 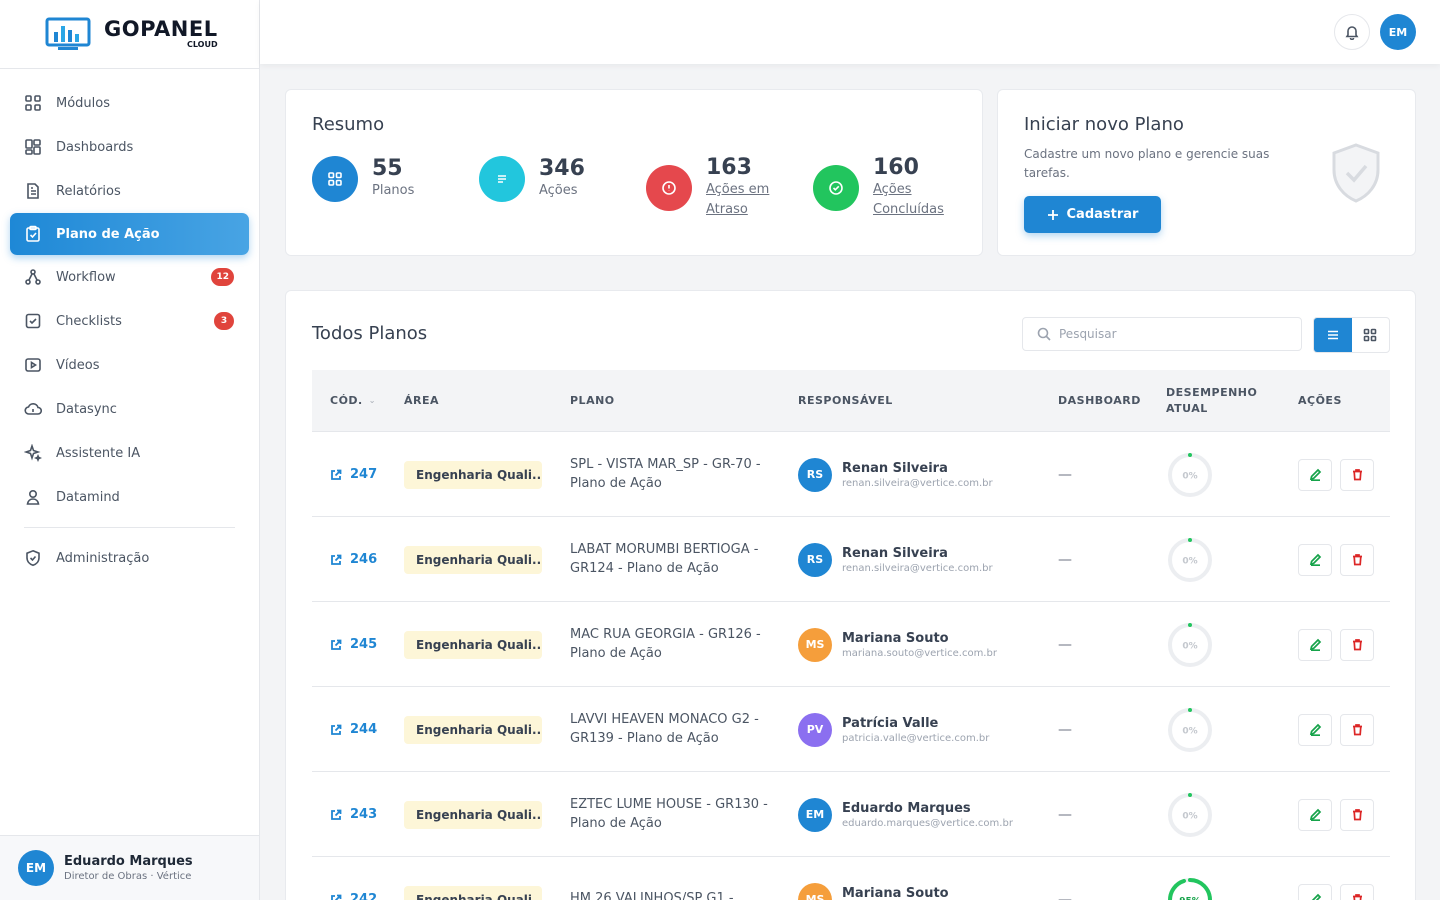 What do you see at coordinates (353, 474) in the screenshot?
I see `plan-code-link: 247` at bounding box center [353, 474].